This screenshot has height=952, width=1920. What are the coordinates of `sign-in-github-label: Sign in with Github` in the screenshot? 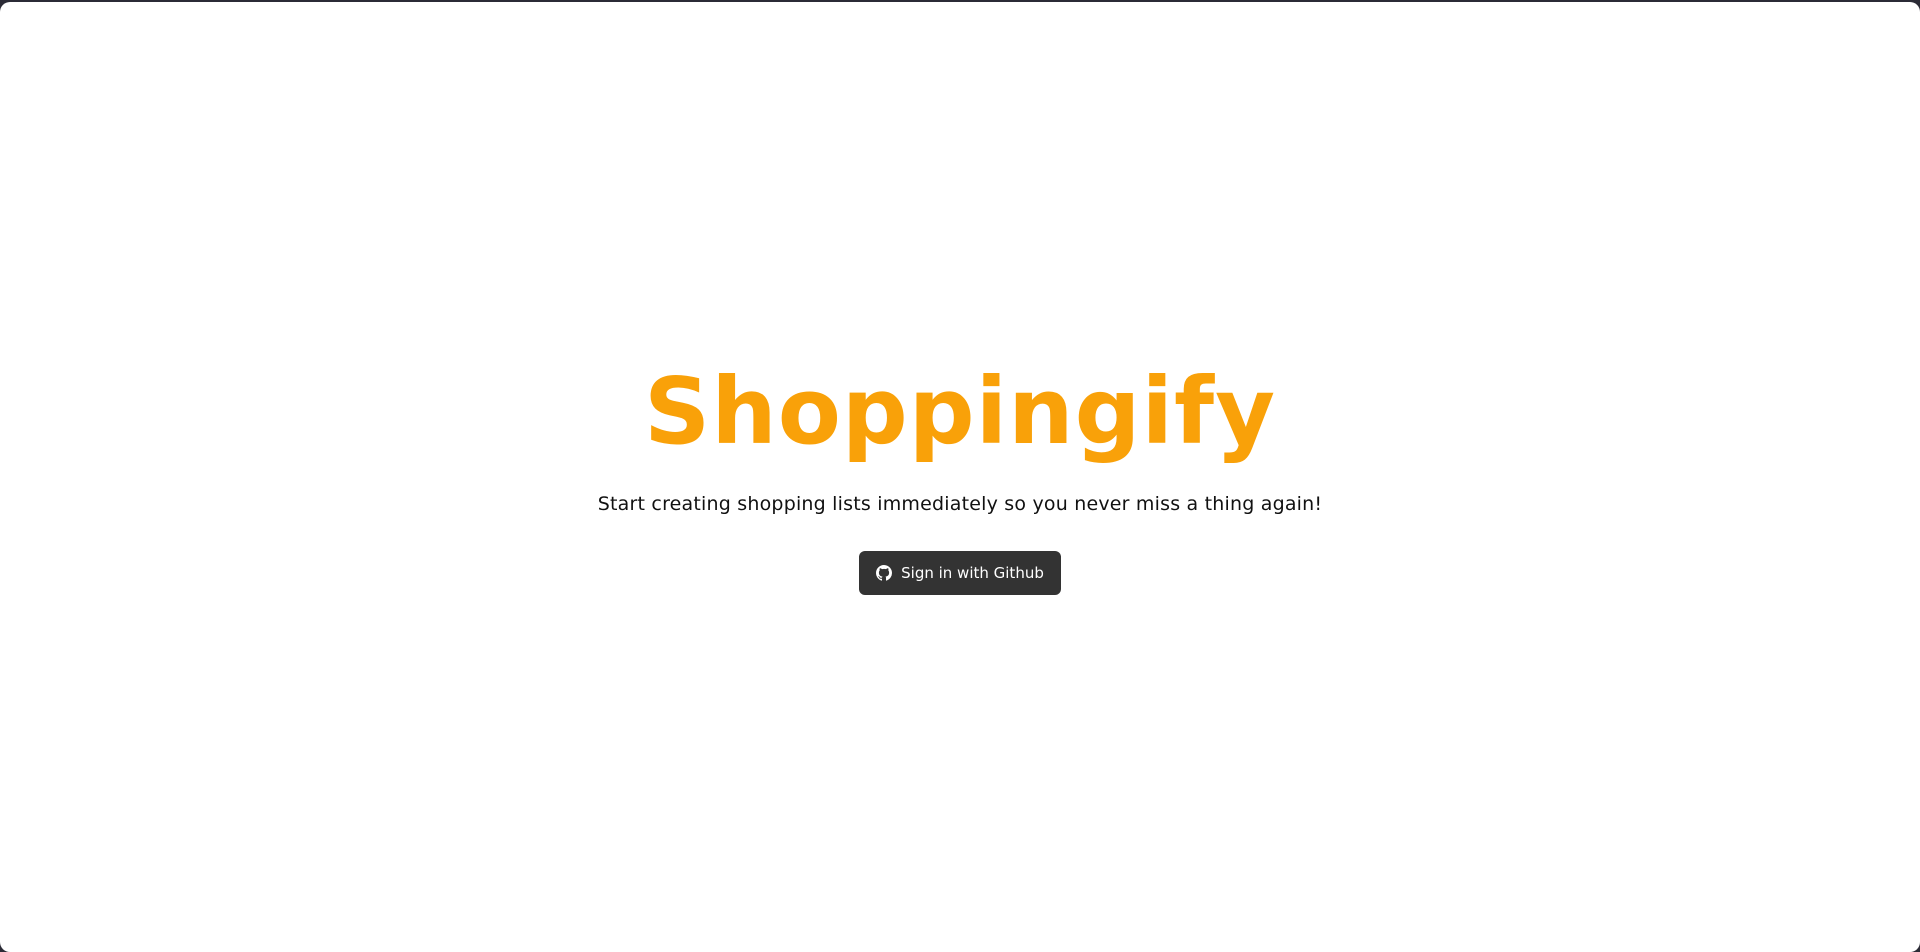 It's located at (972, 573).